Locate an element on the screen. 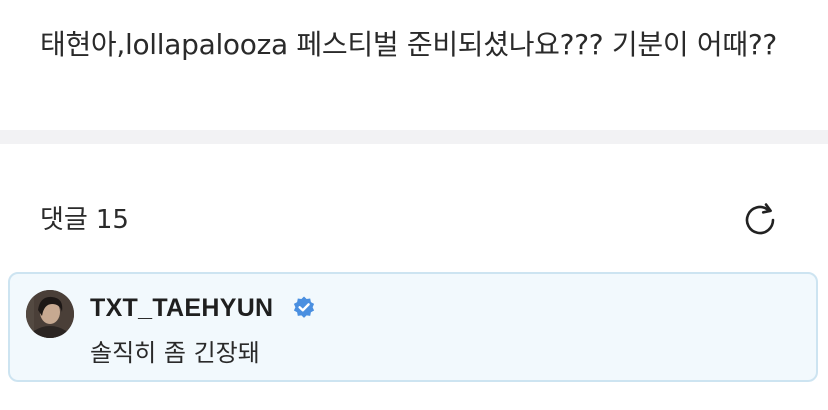  comment-text: 솔직히 좀 긴장돼 is located at coordinates (175, 353).